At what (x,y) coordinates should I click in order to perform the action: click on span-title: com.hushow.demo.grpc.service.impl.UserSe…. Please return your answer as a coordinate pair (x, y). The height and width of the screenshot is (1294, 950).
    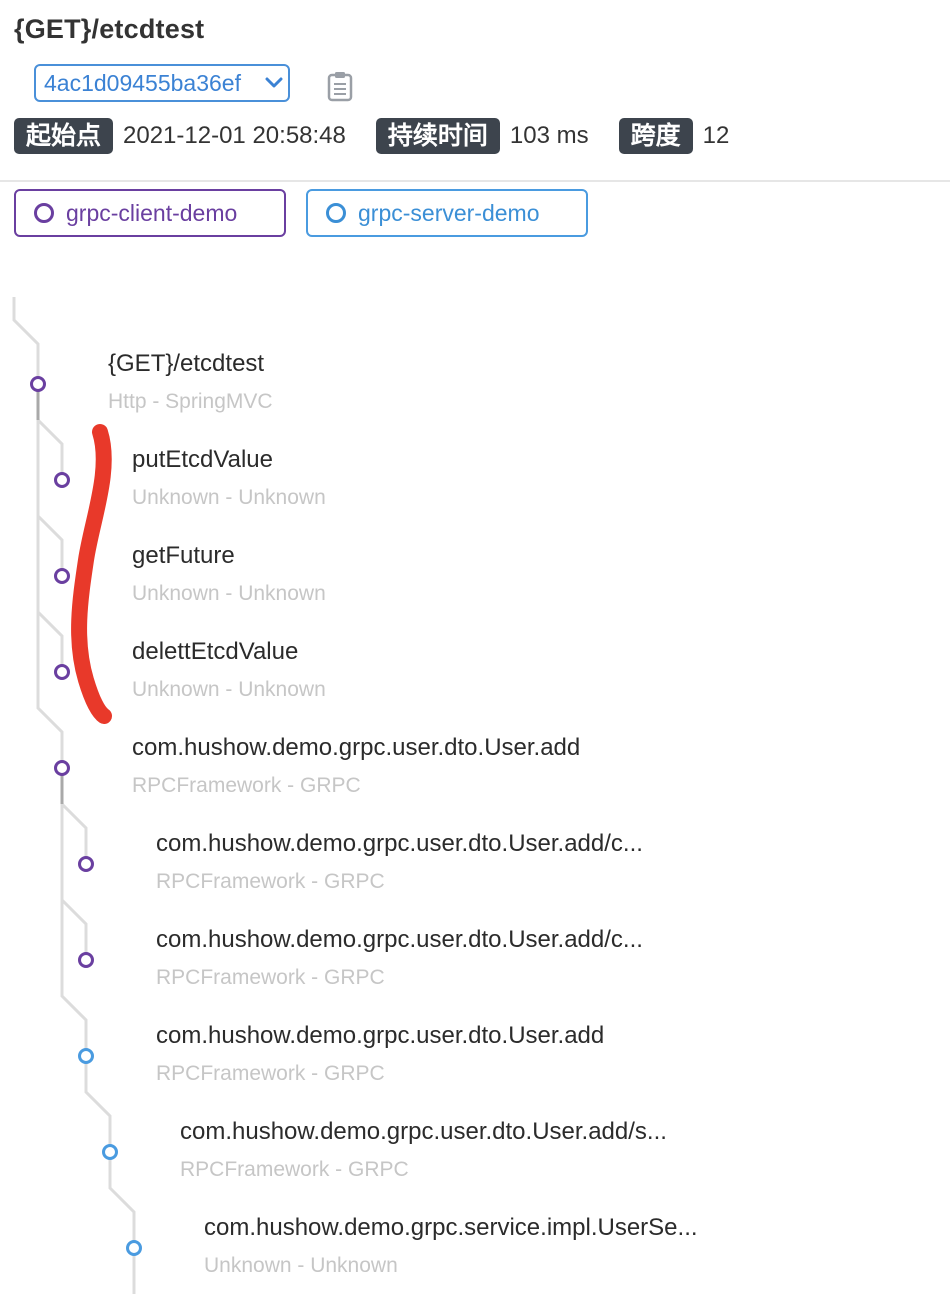
    Looking at the image, I should click on (451, 1228).